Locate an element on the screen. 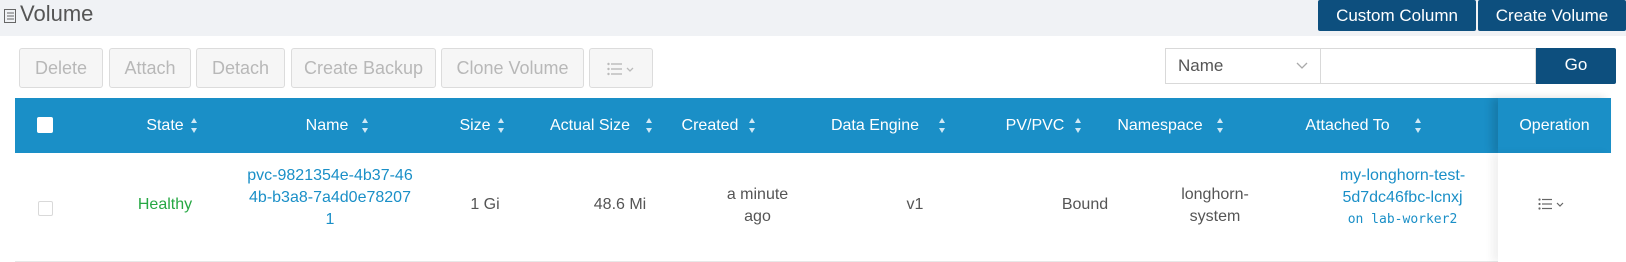 This screenshot has width=1626, height=262. attach-button: Attach is located at coordinates (150, 68).